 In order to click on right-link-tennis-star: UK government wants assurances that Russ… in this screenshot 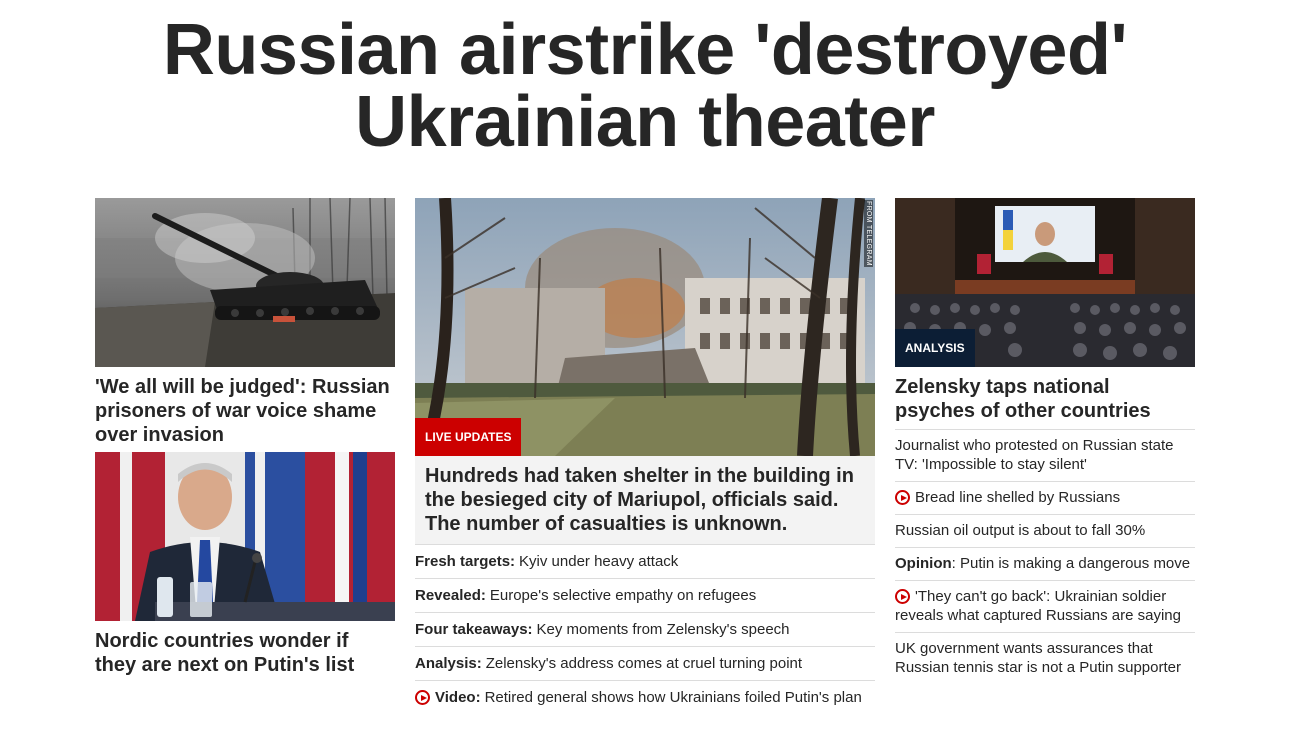, I will do `click(1038, 658)`.